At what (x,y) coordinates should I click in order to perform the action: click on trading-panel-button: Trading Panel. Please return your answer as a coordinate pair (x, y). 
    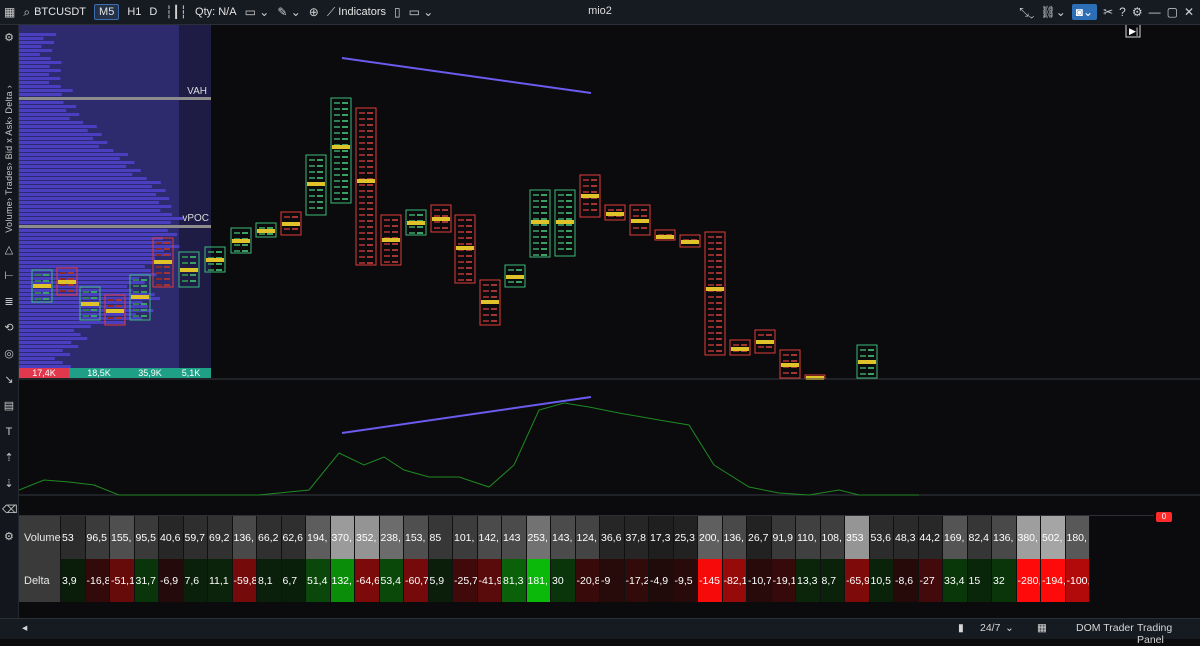
    Looking at the image, I should click on (1168, 634).